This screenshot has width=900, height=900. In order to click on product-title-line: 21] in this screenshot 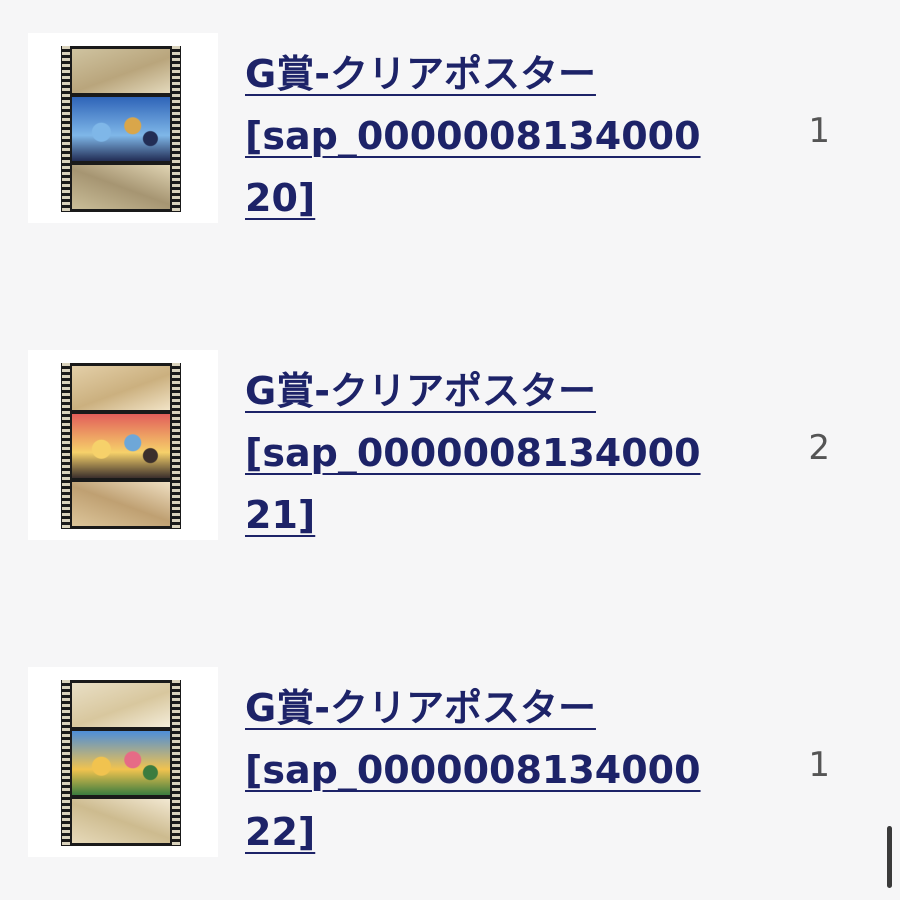, I will do `click(280, 515)`.